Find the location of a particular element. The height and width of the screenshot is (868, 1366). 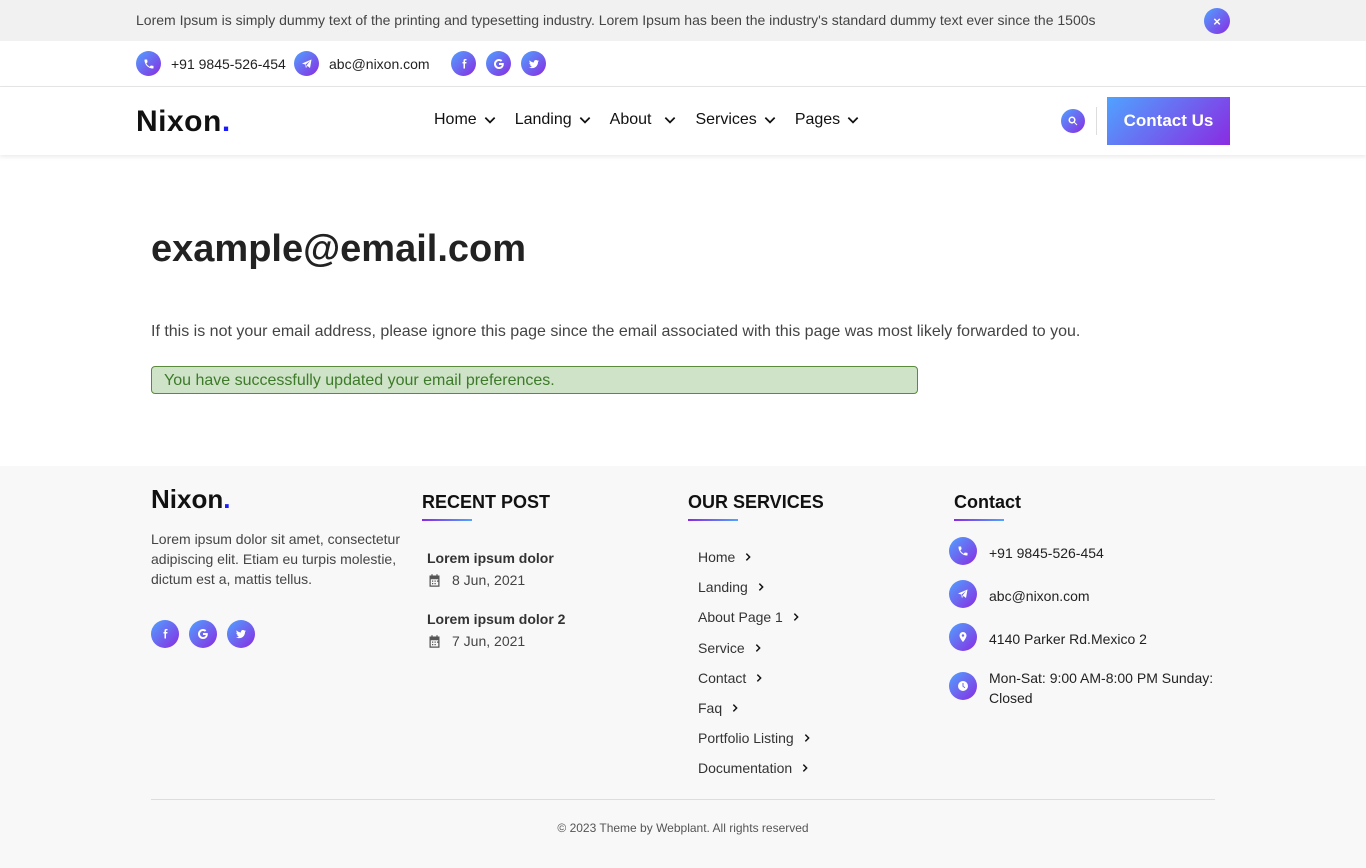

topbar-email-text: abc@nixon.com is located at coordinates (379, 63).